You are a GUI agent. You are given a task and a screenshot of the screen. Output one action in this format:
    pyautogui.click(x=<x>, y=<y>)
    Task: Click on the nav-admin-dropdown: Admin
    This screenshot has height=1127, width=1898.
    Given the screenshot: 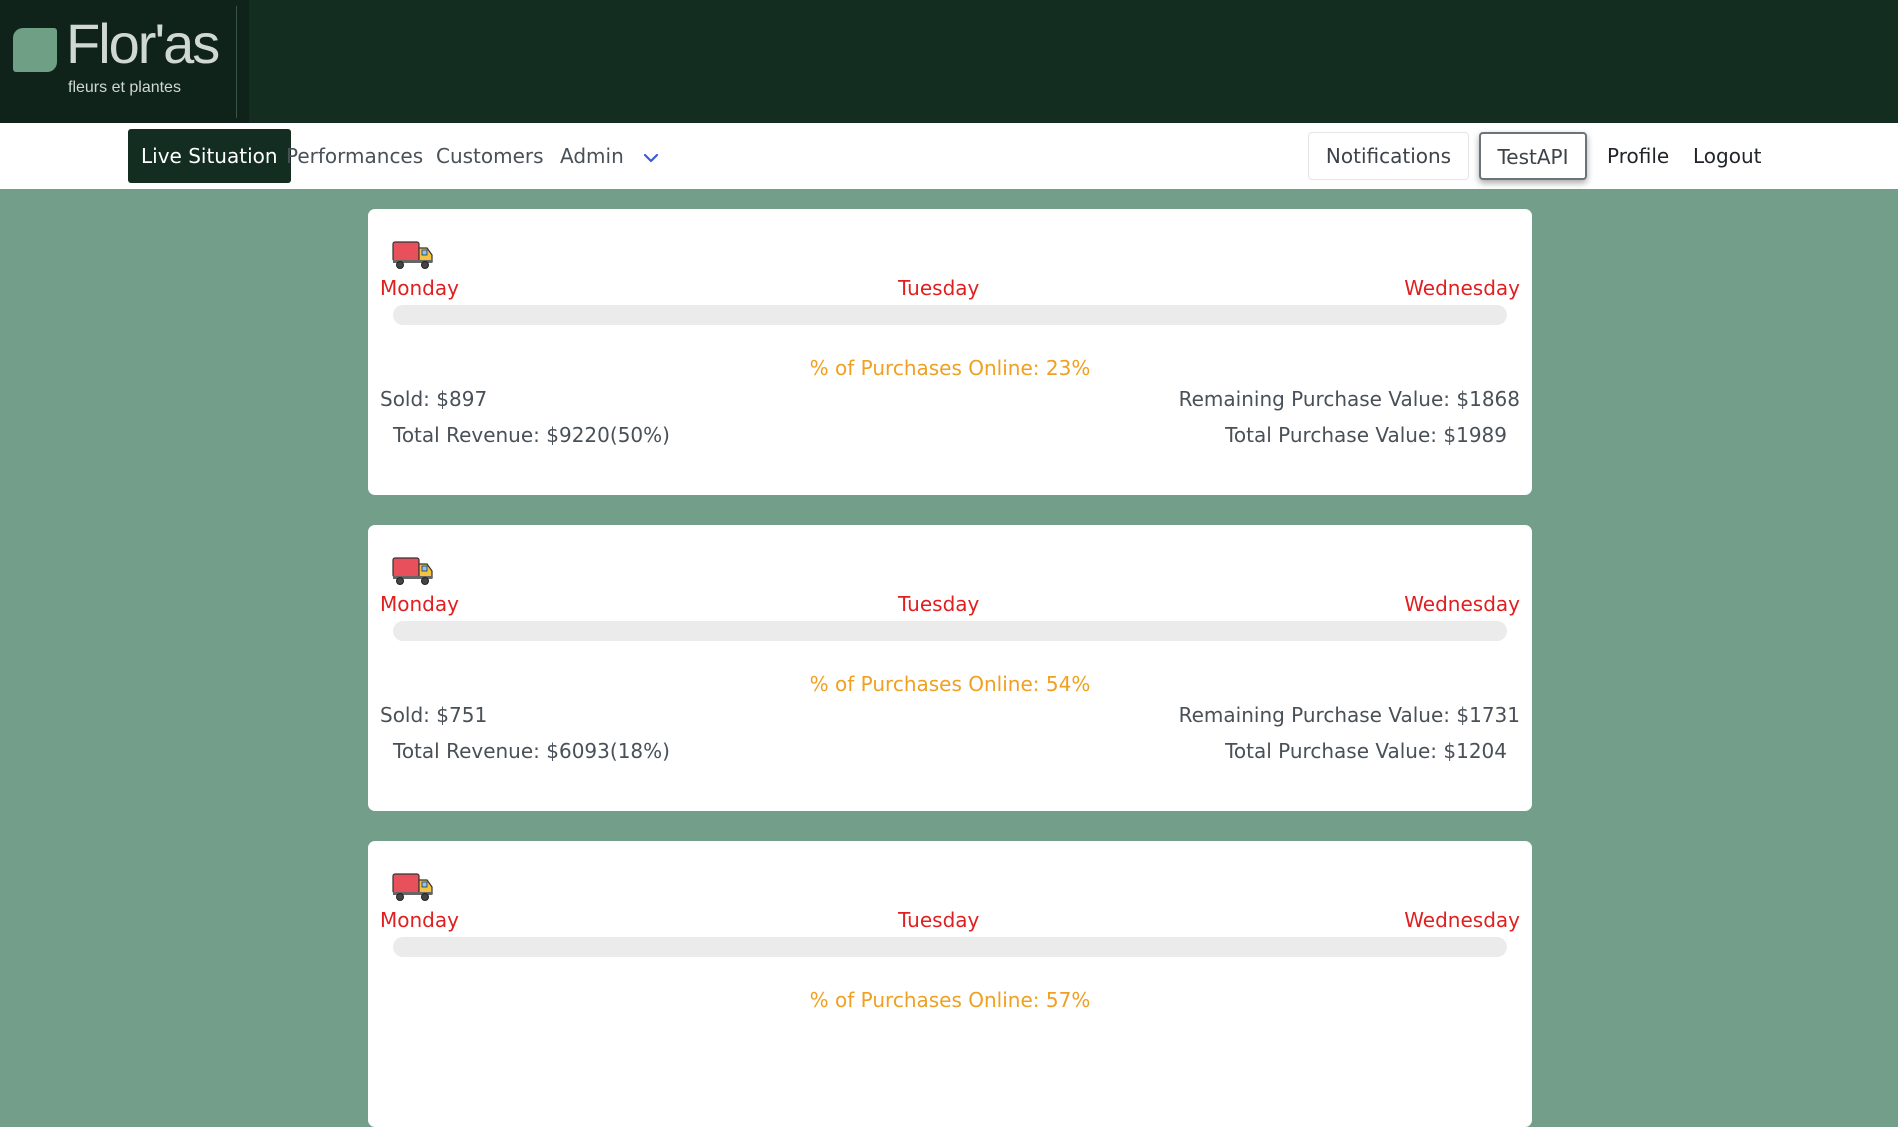 What is the action you would take?
    pyautogui.click(x=610, y=156)
    